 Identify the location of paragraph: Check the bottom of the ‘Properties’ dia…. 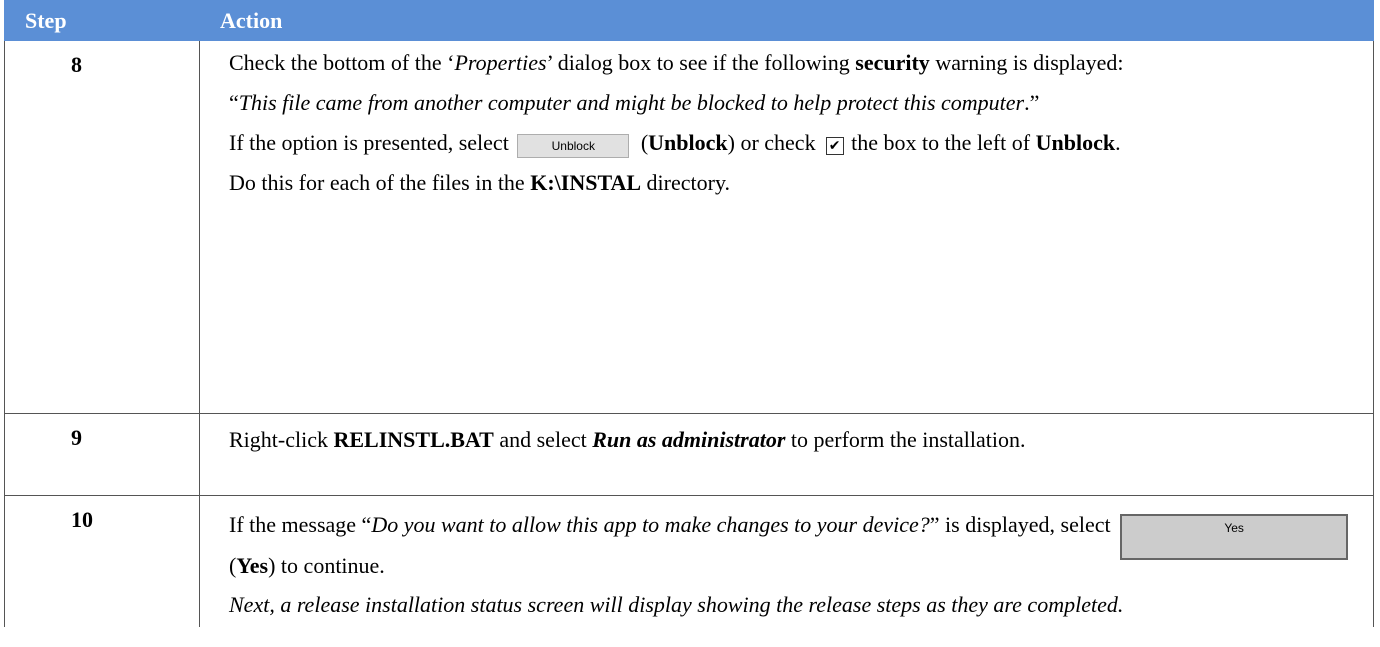
(796, 63).